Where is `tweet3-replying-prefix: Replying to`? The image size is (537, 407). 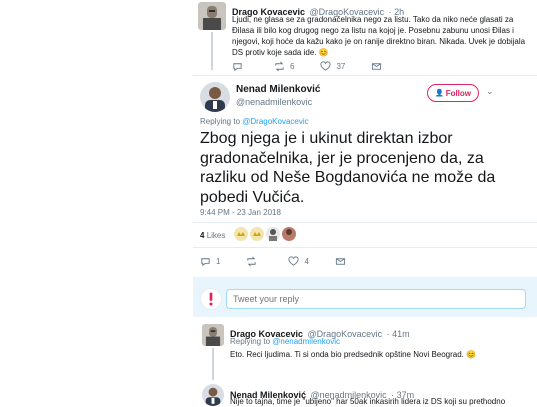 tweet3-replying-prefix: Replying to is located at coordinates (250, 341).